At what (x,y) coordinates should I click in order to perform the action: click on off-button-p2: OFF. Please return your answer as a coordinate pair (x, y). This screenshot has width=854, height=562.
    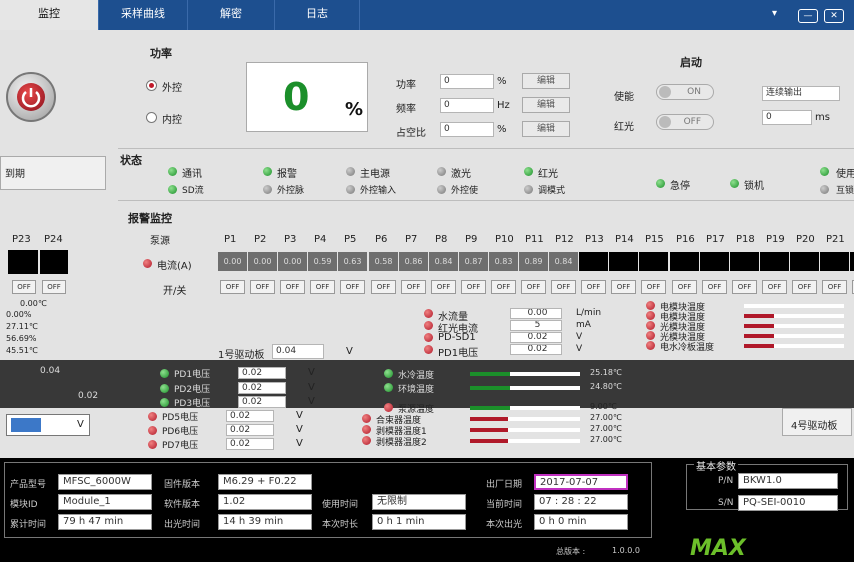
    Looking at the image, I should click on (262, 287).